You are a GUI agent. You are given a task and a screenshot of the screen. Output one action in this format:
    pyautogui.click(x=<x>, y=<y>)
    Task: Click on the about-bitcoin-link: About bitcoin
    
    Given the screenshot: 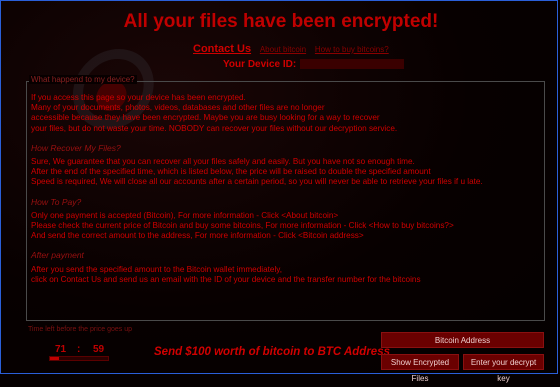 What is the action you would take?
    pyautogui.click(x=283, y=49)
    